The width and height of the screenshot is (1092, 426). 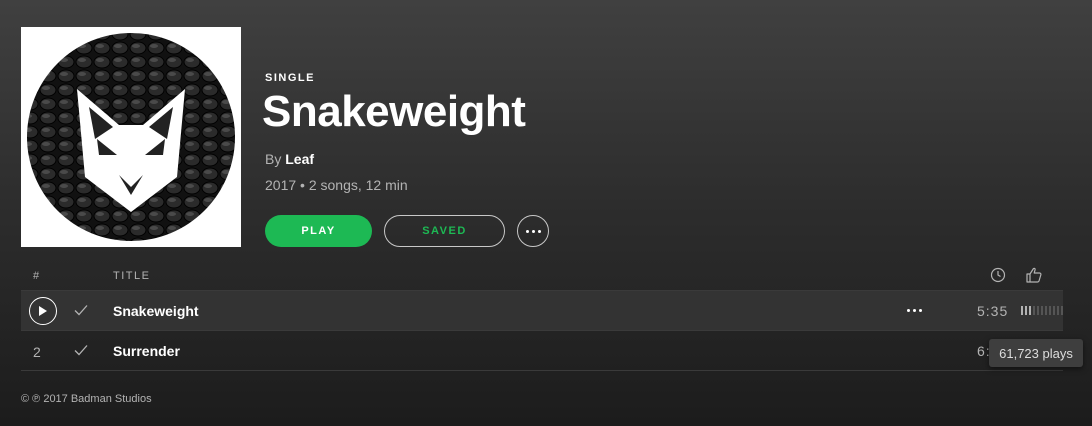 I want to click on clock-icon, so click(x=998, y=276).